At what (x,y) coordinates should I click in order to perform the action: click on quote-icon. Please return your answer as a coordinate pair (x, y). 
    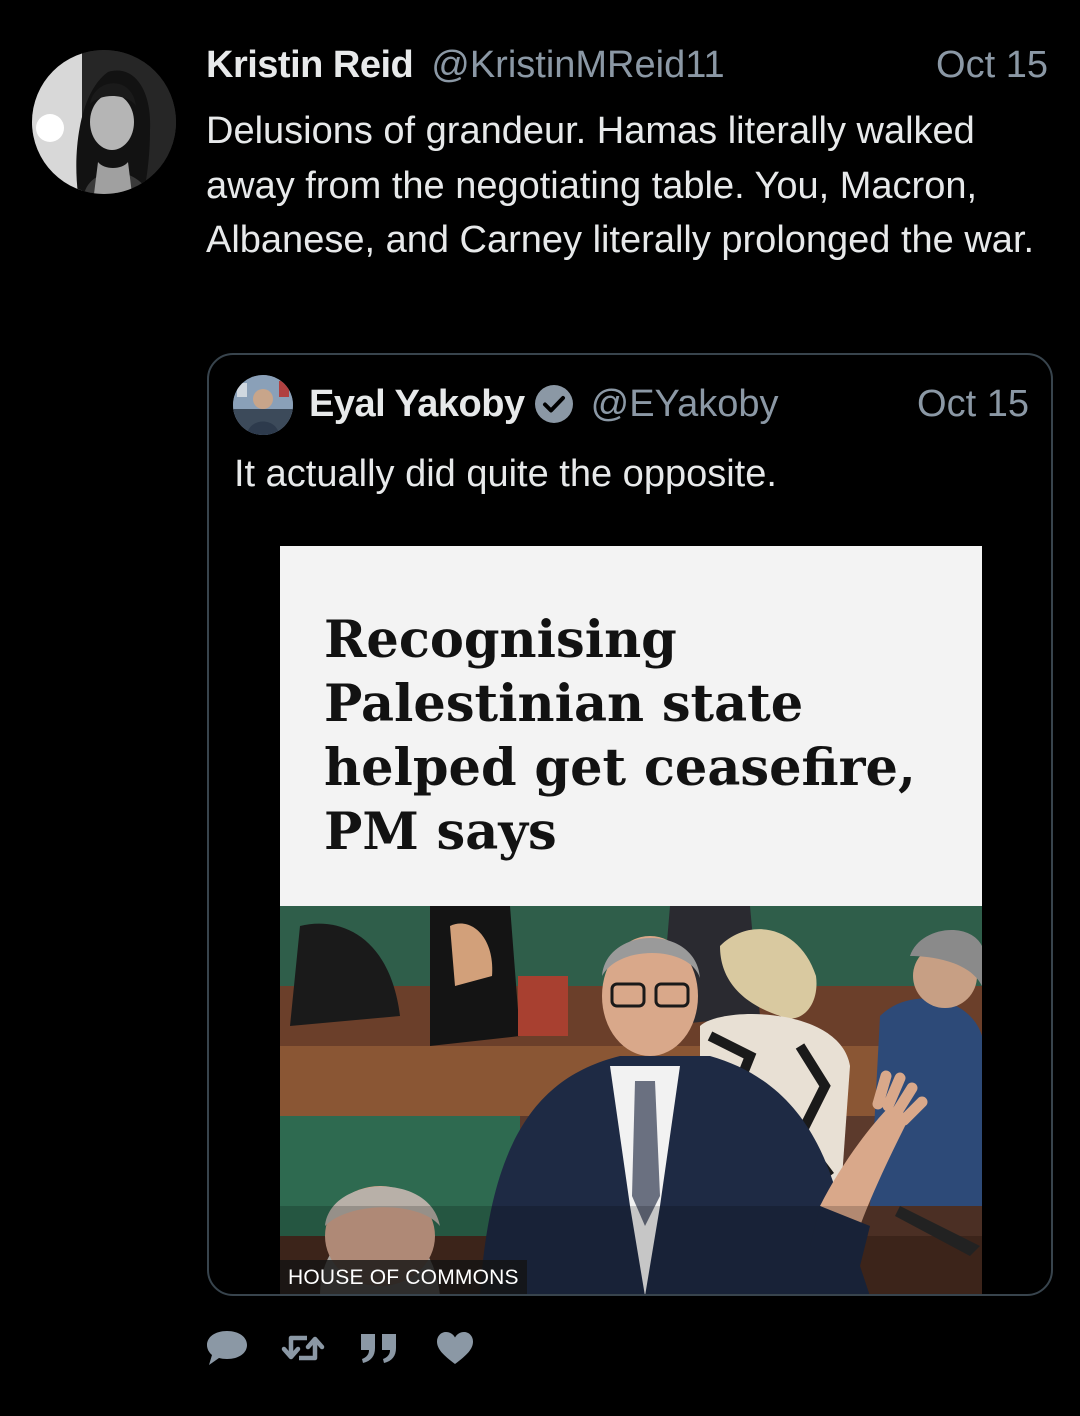
    Looking at the image, I should click on (379, 1350).